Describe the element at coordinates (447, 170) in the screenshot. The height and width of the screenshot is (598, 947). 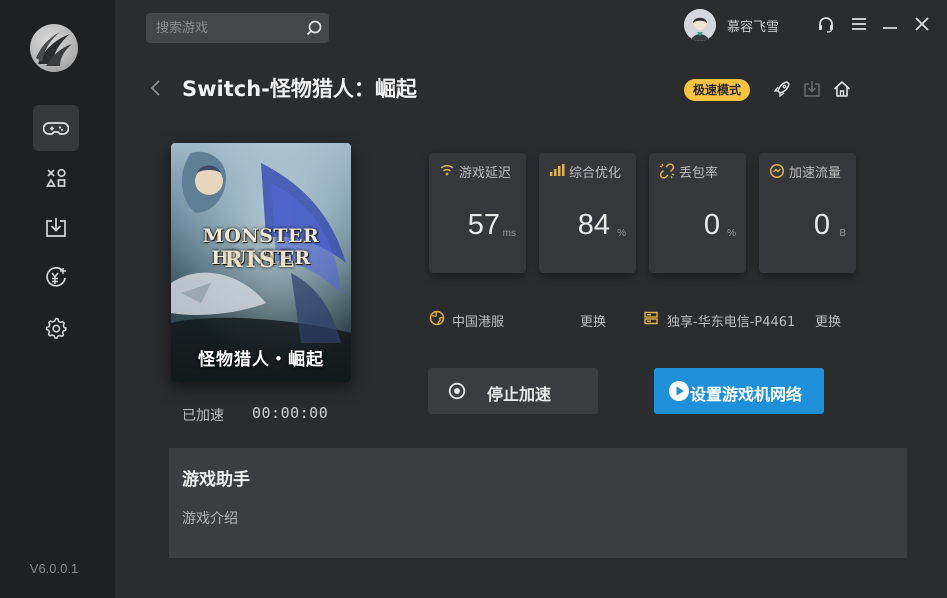
I see `wifi-icon` at that location.